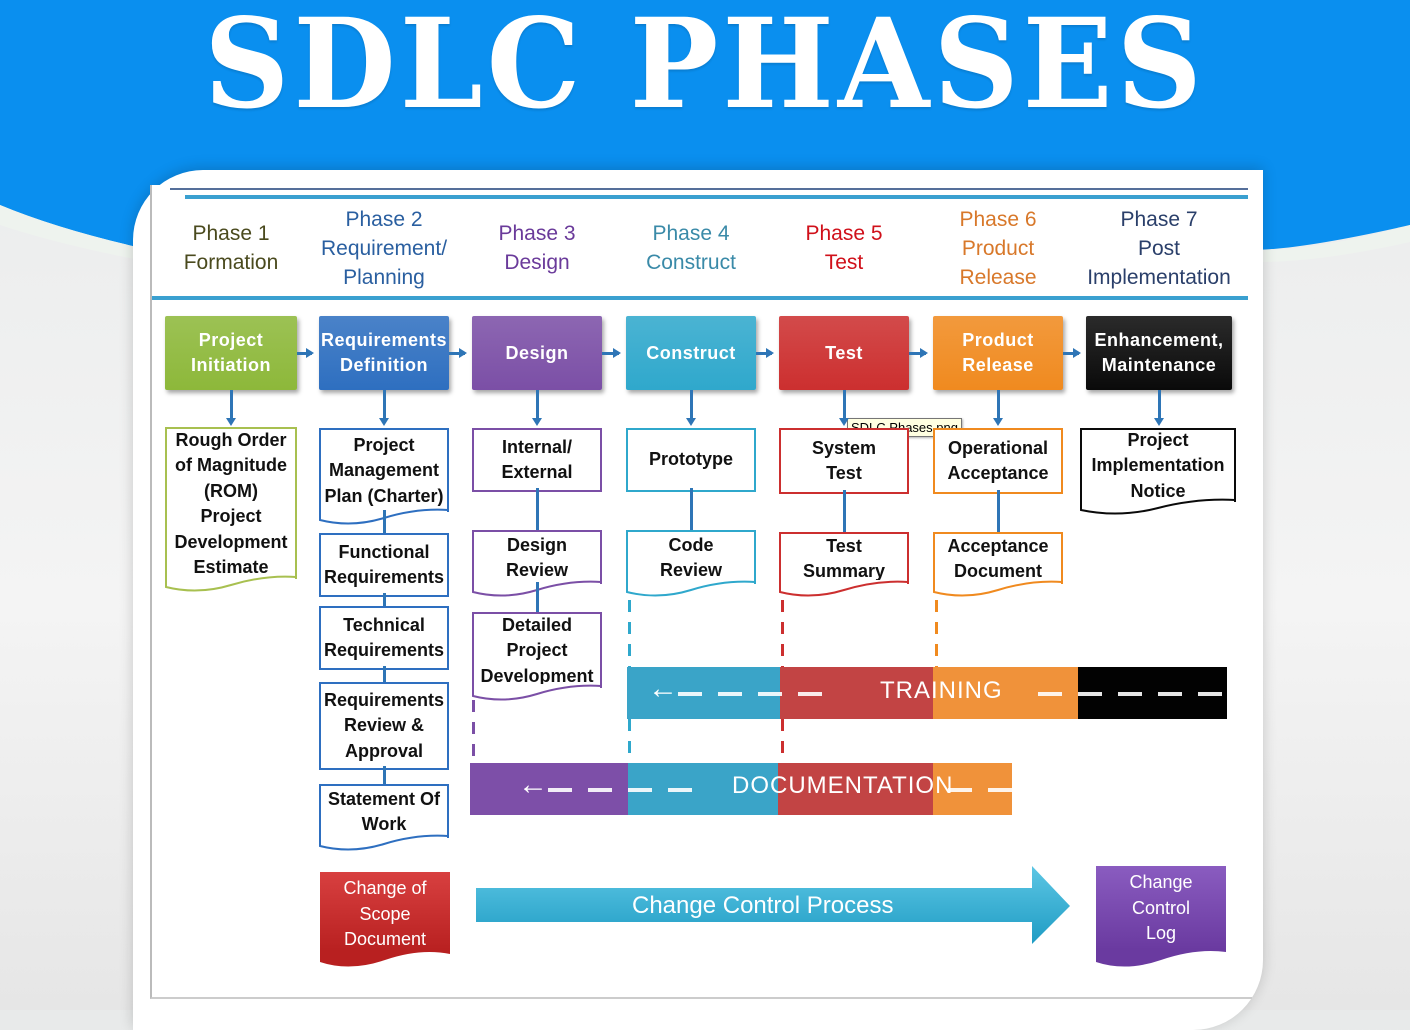 This screenshot has width=1410, height=1030. I want to click on phase-5-to-6-arrow, so click(918, 353).